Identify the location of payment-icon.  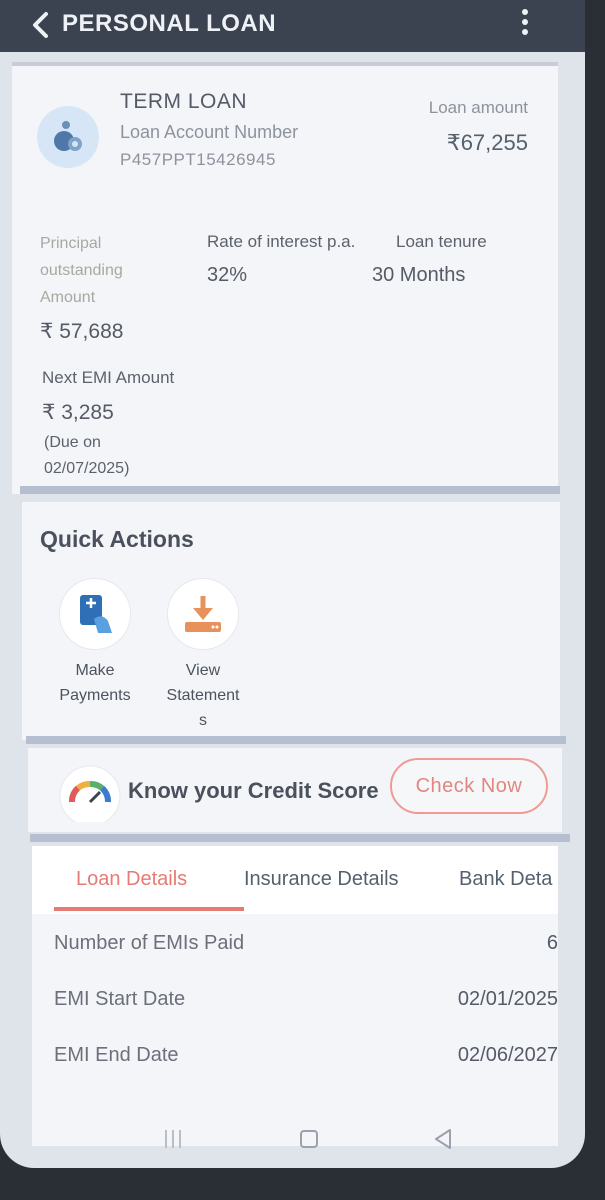
(95, 614).